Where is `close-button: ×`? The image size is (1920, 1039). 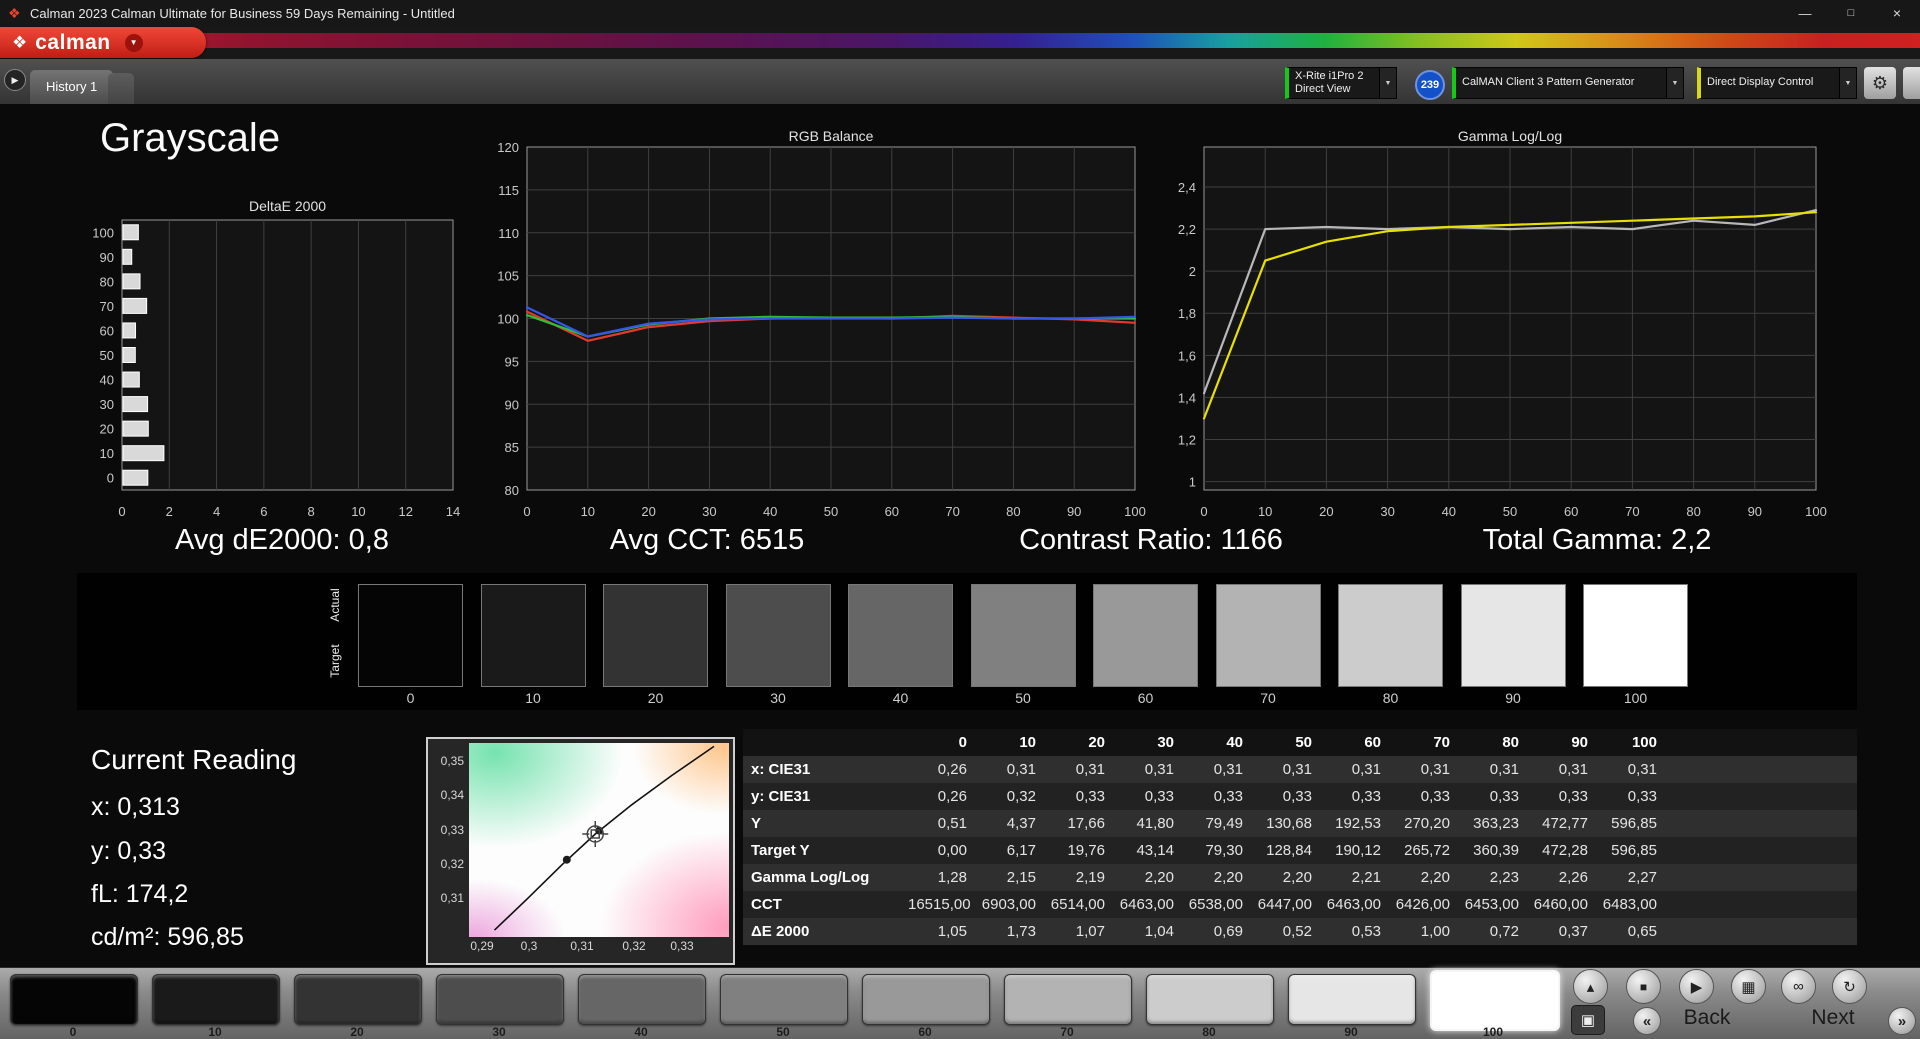
close-button: × is located at coordinates (1897, 13).